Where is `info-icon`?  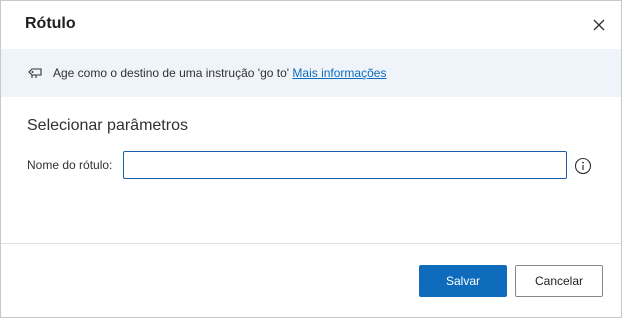
info-icon is located at coordinates (583, 166).